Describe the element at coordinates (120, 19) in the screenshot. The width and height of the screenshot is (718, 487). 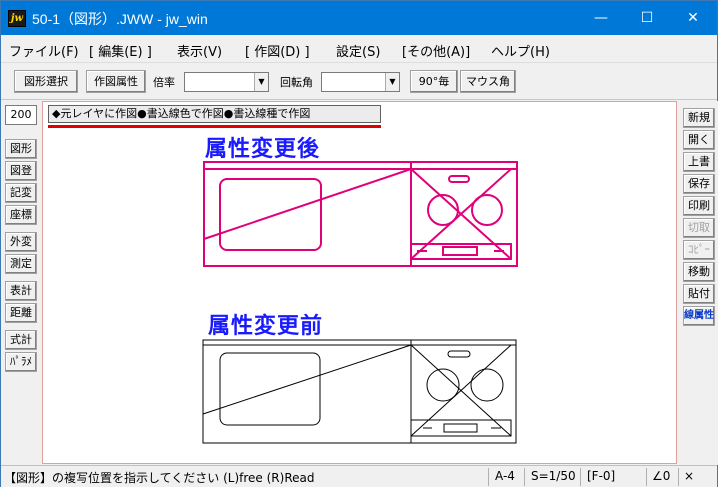
I see `window-title: 50-1（図形）.JWW - jw_win` at that location.